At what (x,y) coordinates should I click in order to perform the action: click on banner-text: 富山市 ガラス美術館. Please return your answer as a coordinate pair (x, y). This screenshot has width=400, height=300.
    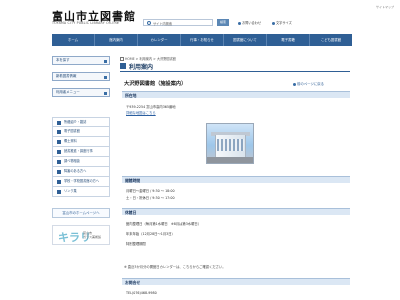
    Looking at the image, I should click on (92, 235).